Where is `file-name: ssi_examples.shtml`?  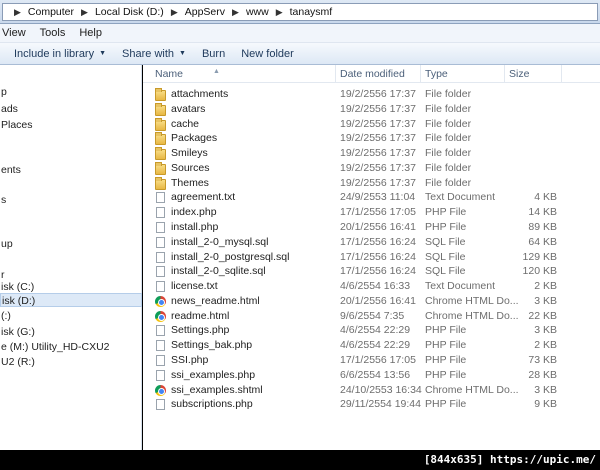 file-name: ssi_examples.shtml is located at coordinates (217, 389).